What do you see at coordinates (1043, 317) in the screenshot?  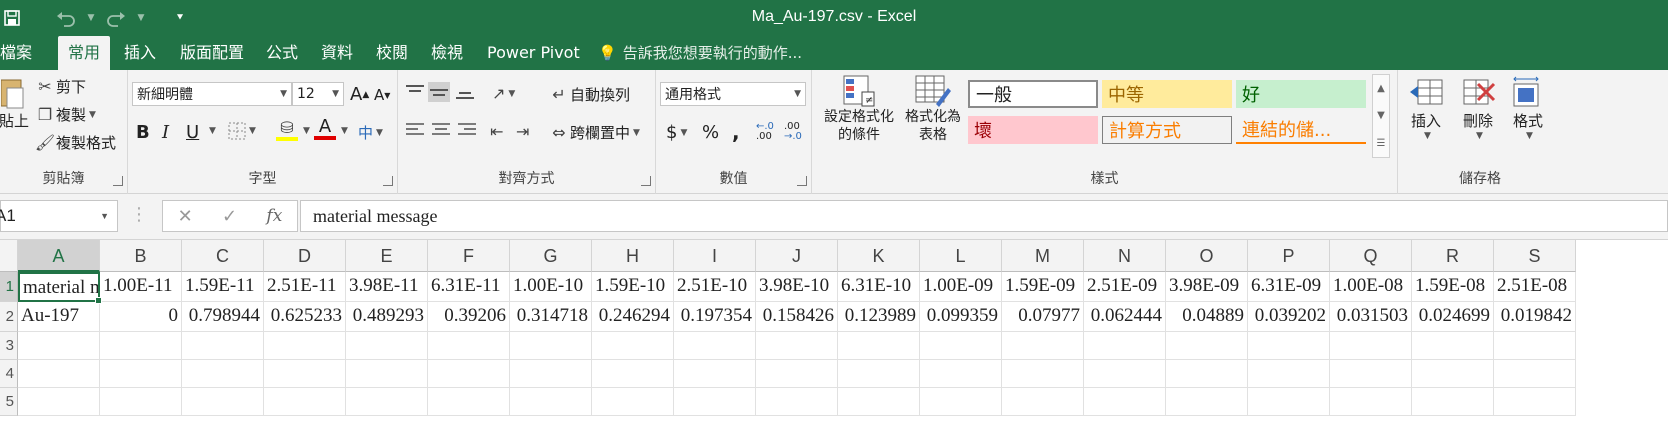 I see `cell-m2: 0.07977` at bounding box center [1043, 317].